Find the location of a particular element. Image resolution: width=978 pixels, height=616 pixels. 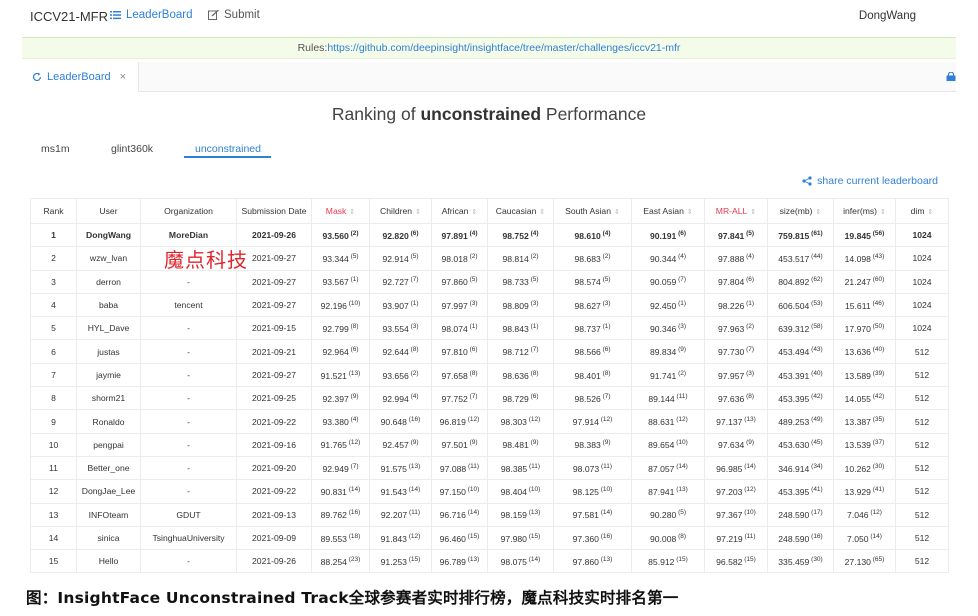

cell-value: 90.344 is located at coordinates (663, 258).